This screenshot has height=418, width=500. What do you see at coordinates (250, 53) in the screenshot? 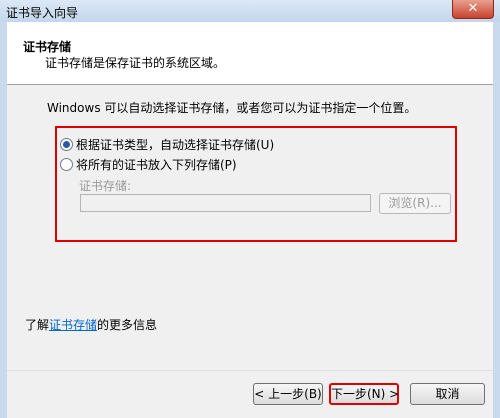
I see `wizard-header: 证书存储 证书存储是保存证书的系统区域。` at bounding box center [250, 53].